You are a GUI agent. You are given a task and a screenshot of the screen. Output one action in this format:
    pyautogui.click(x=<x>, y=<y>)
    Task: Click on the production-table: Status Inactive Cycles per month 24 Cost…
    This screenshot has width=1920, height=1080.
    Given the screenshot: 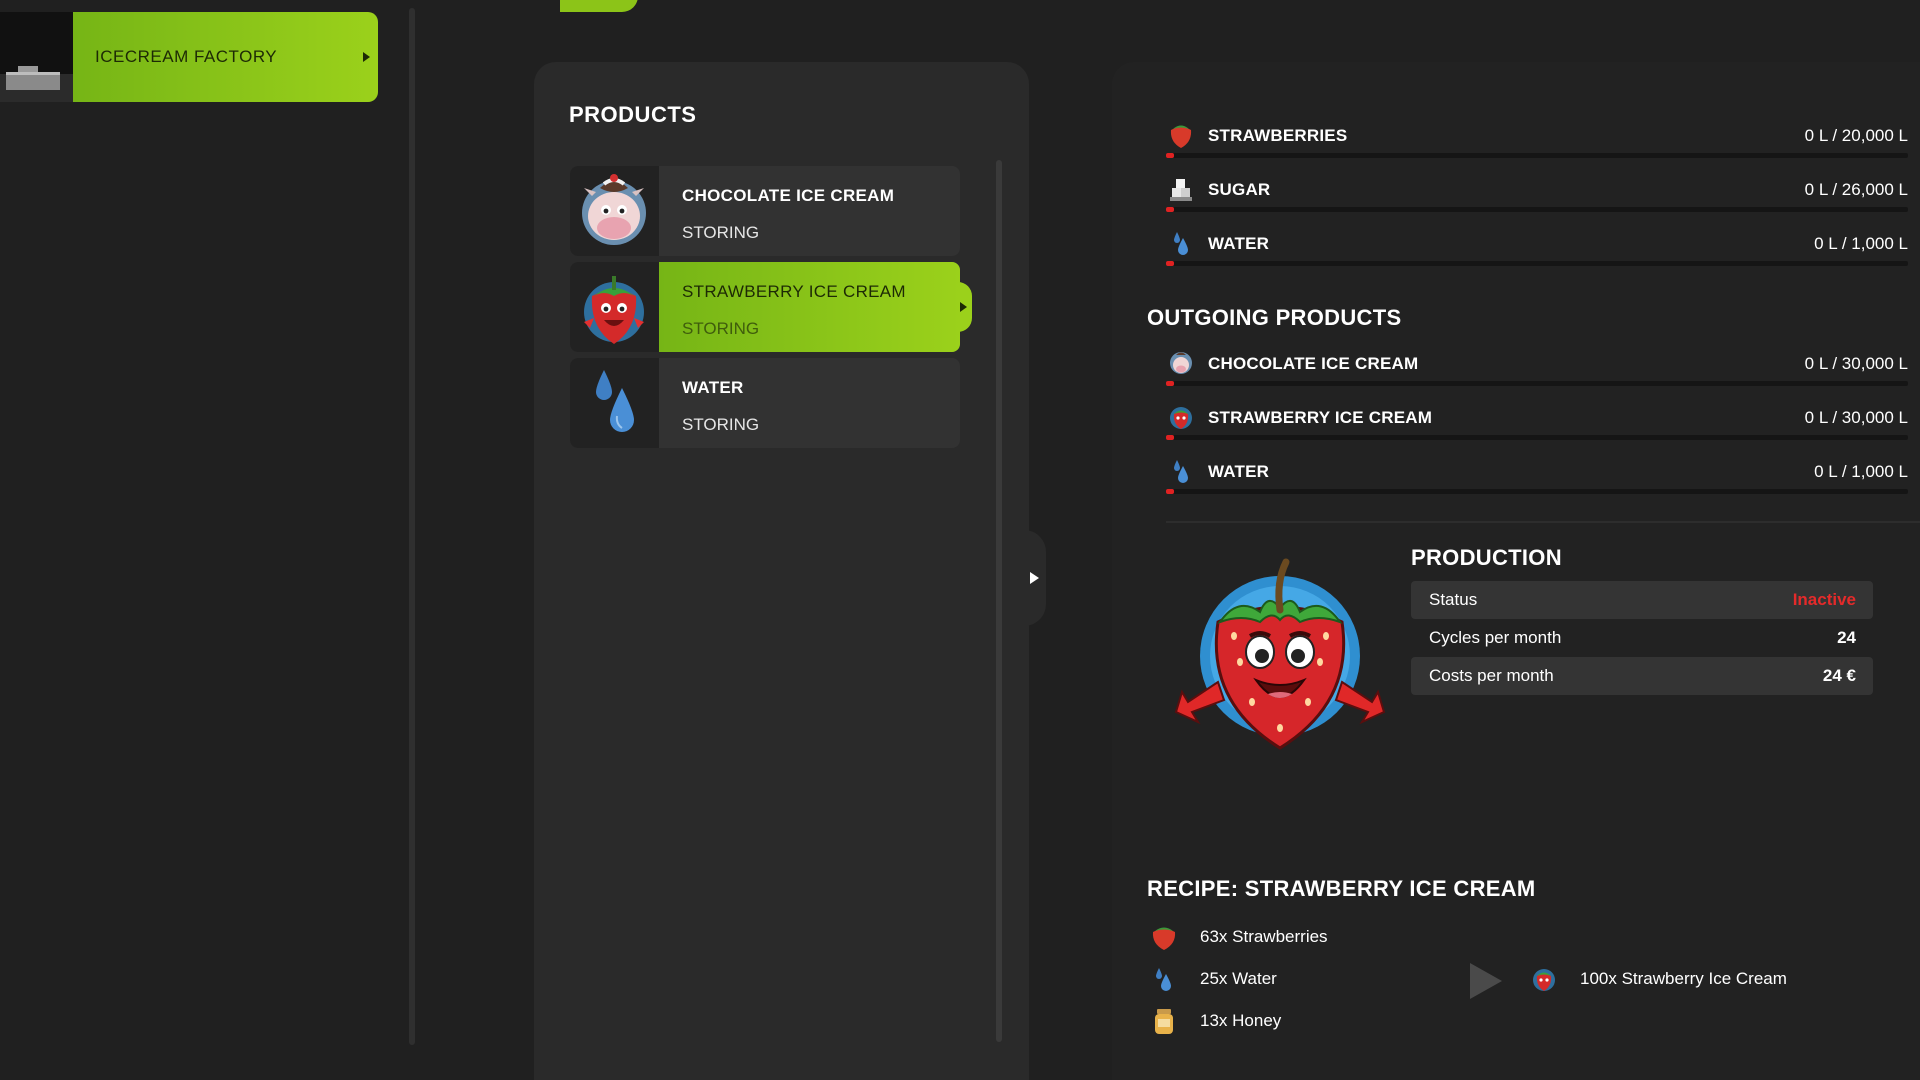 What is the action you would take?
    pyautogui.click(x=1642, y=638)
    